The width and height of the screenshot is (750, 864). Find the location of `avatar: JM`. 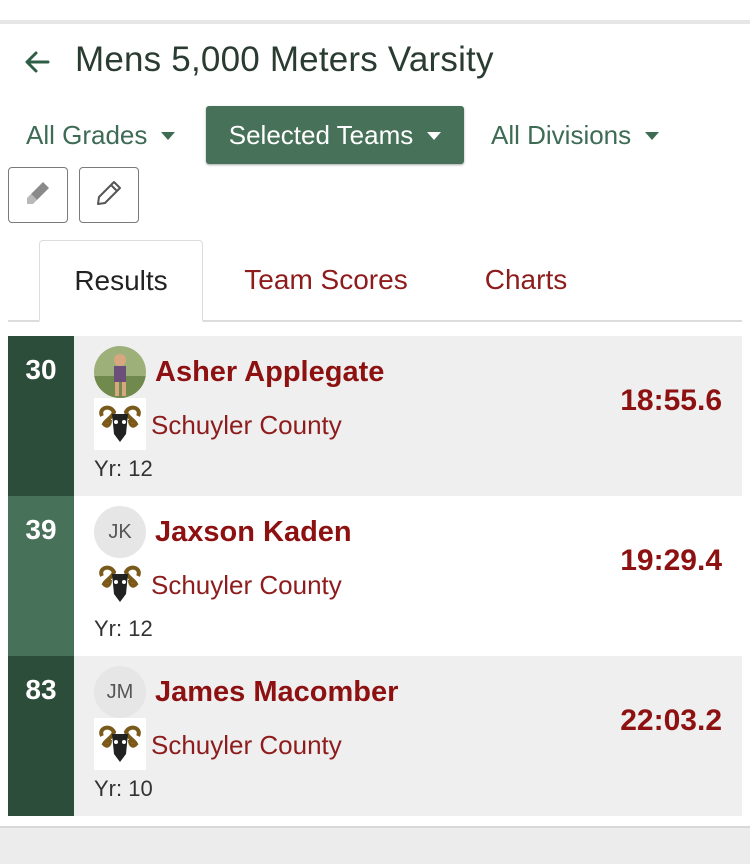

avatar: JM is located at coordinates (120, 692).